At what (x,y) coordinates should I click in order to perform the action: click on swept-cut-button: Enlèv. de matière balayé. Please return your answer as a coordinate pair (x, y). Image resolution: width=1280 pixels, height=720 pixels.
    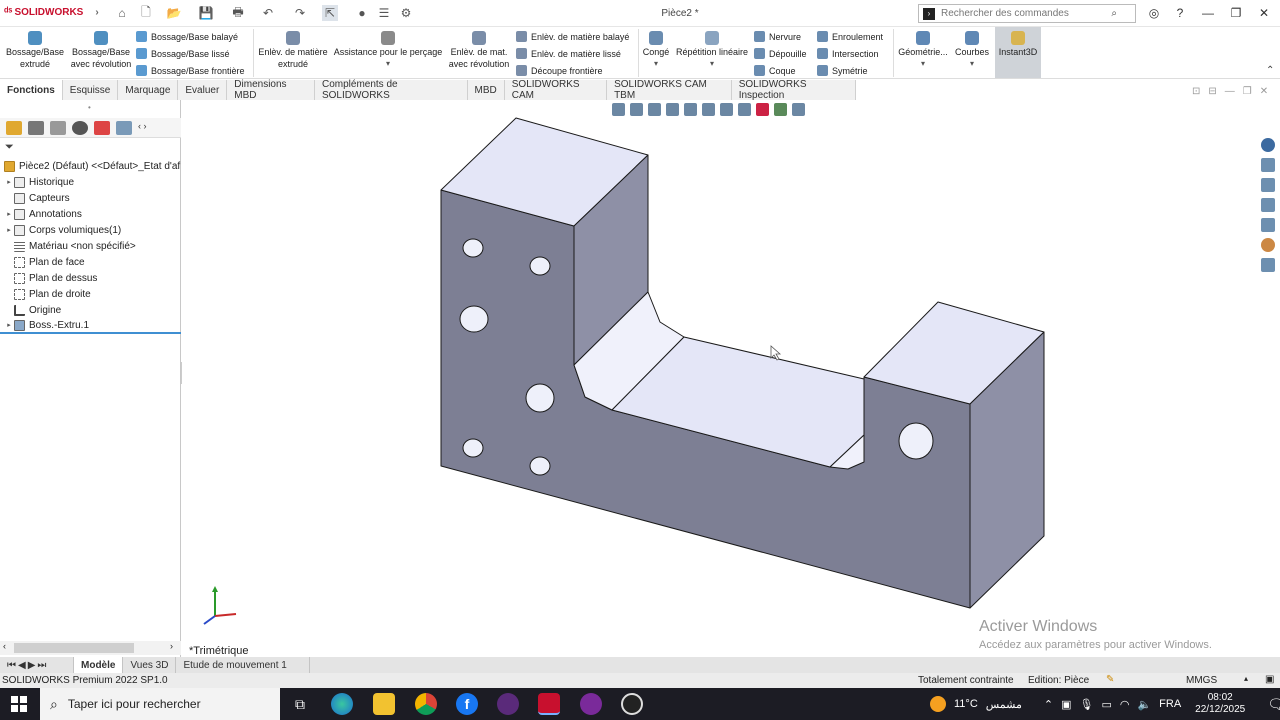
    Looking at the image, I should click on (572, 36).